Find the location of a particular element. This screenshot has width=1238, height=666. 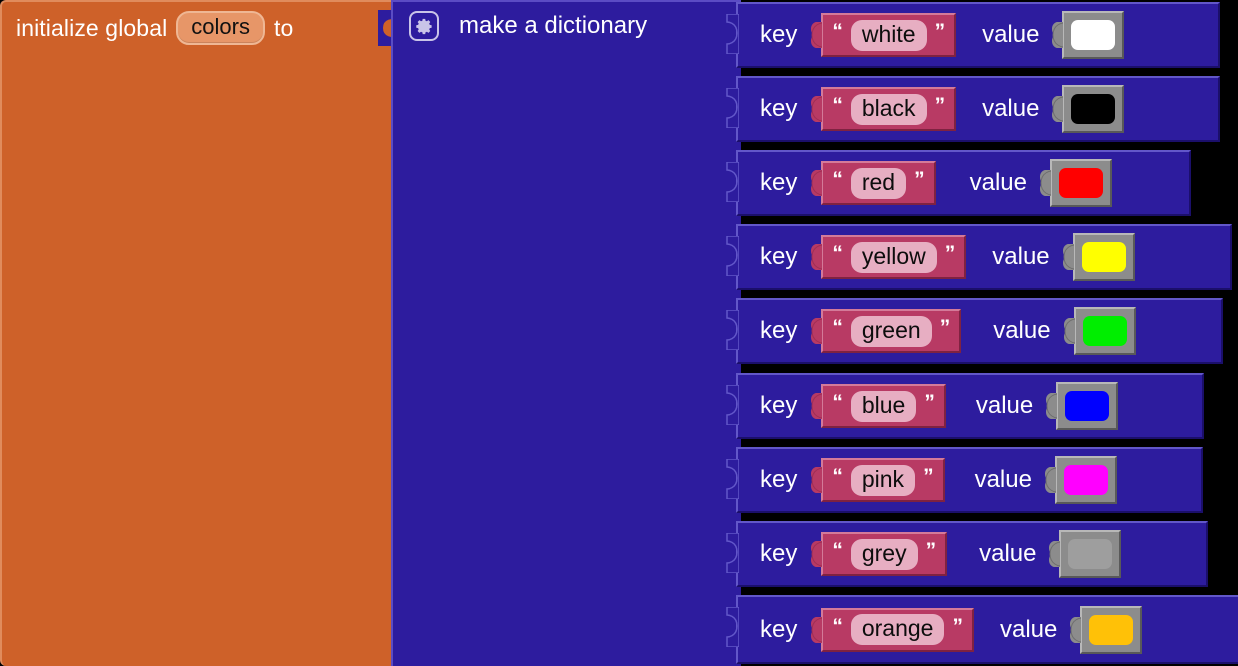

string-text-field: orange is located at coordinates (897, 629).